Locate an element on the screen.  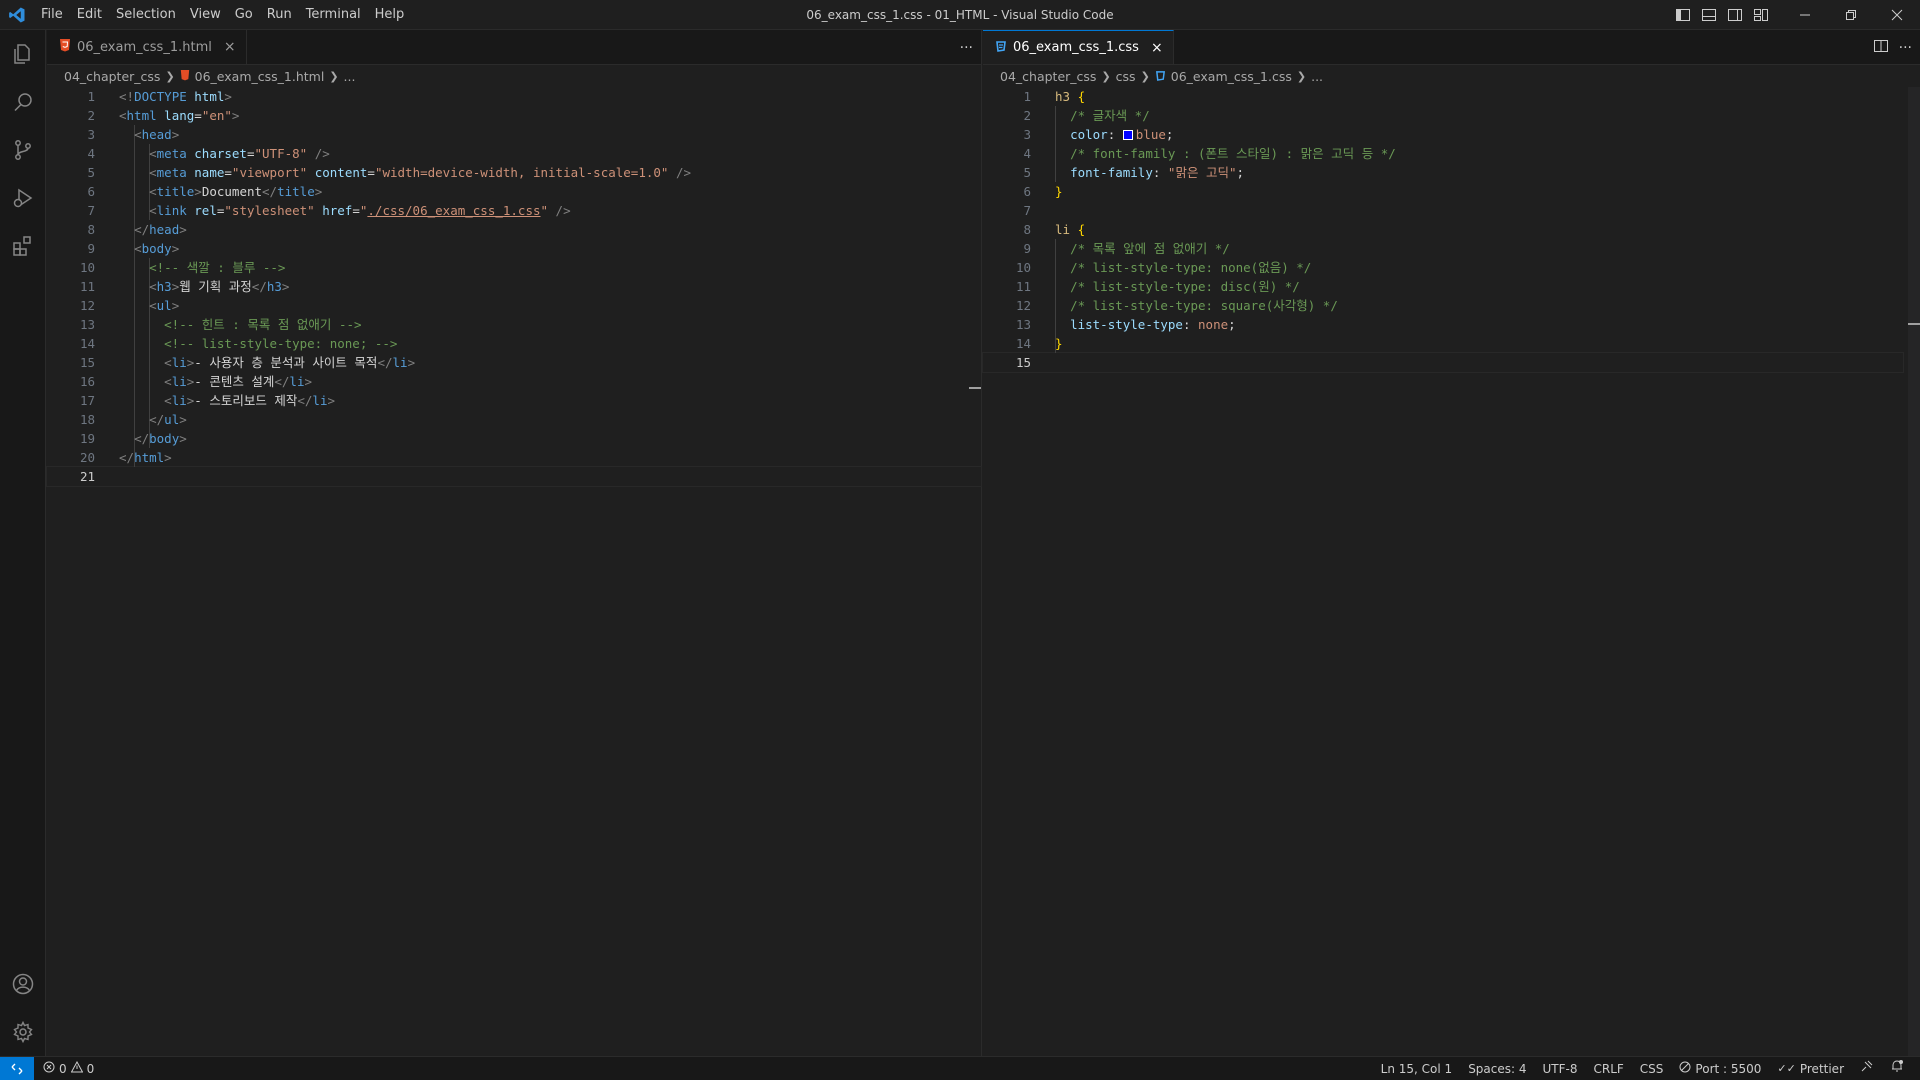
port-label: Port : 5500 is located at coordinates (1728, 1069).